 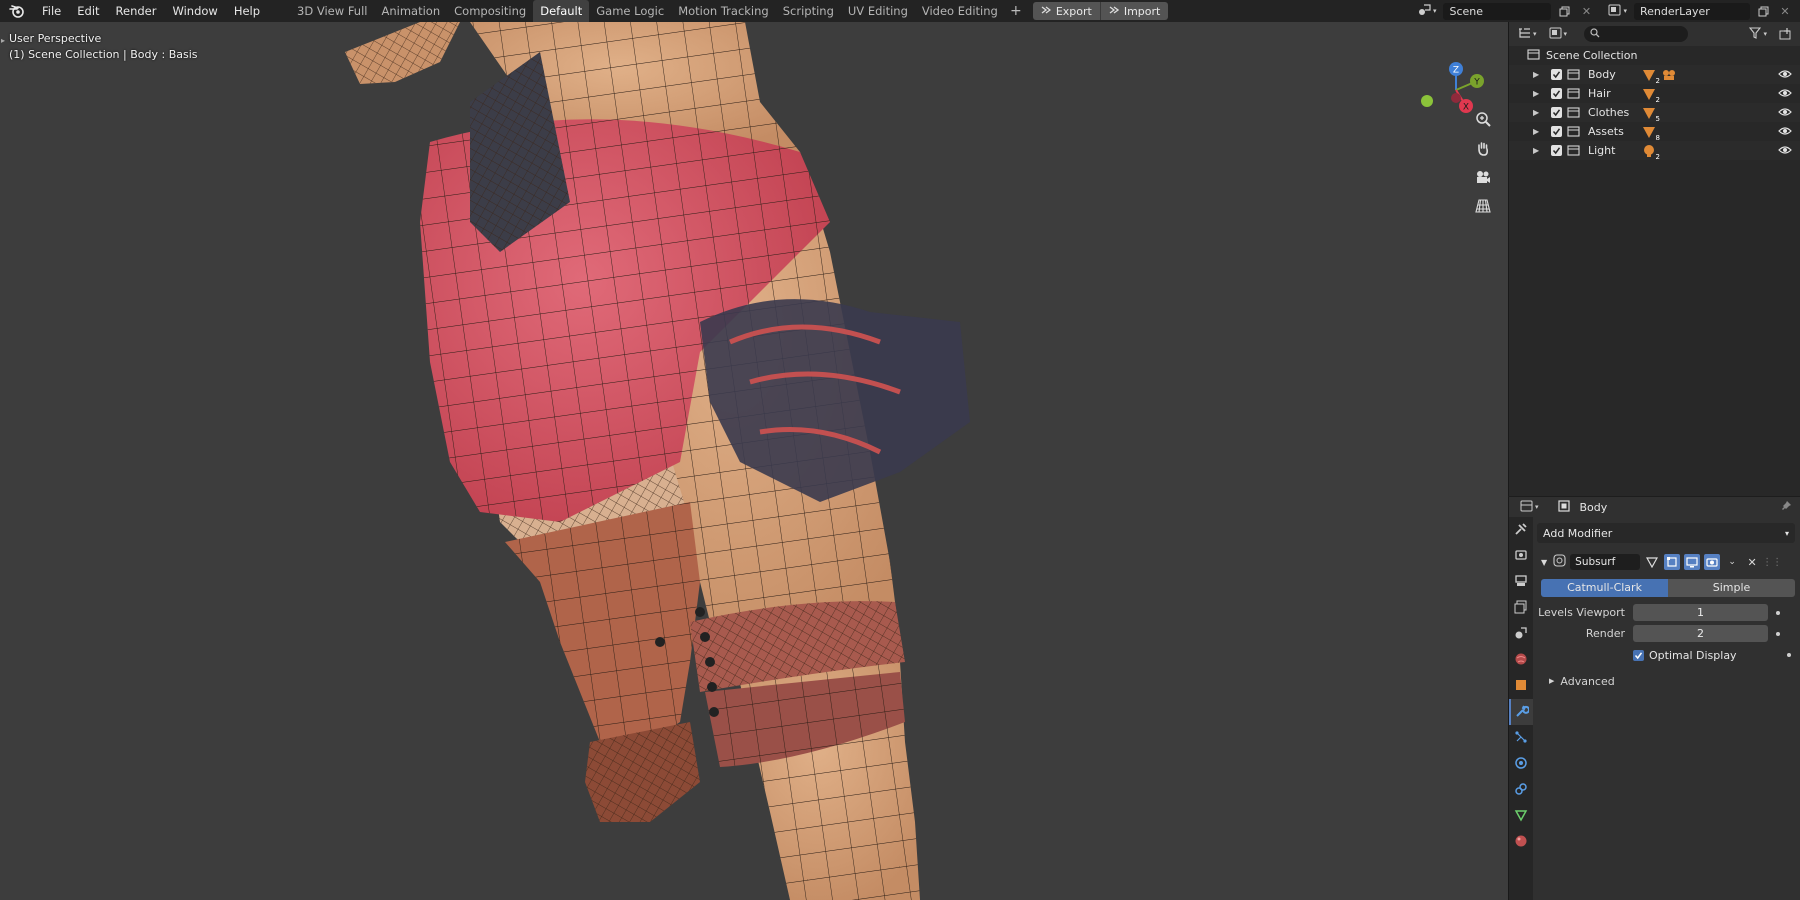 I want to click on render-levels-field: 2, so click(x=1700, y=633).